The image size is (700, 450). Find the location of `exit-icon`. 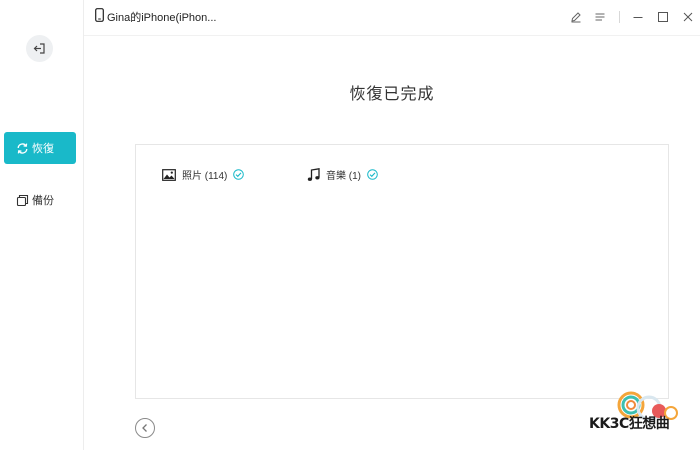

exit-icon is located at coordinates (39, 48).